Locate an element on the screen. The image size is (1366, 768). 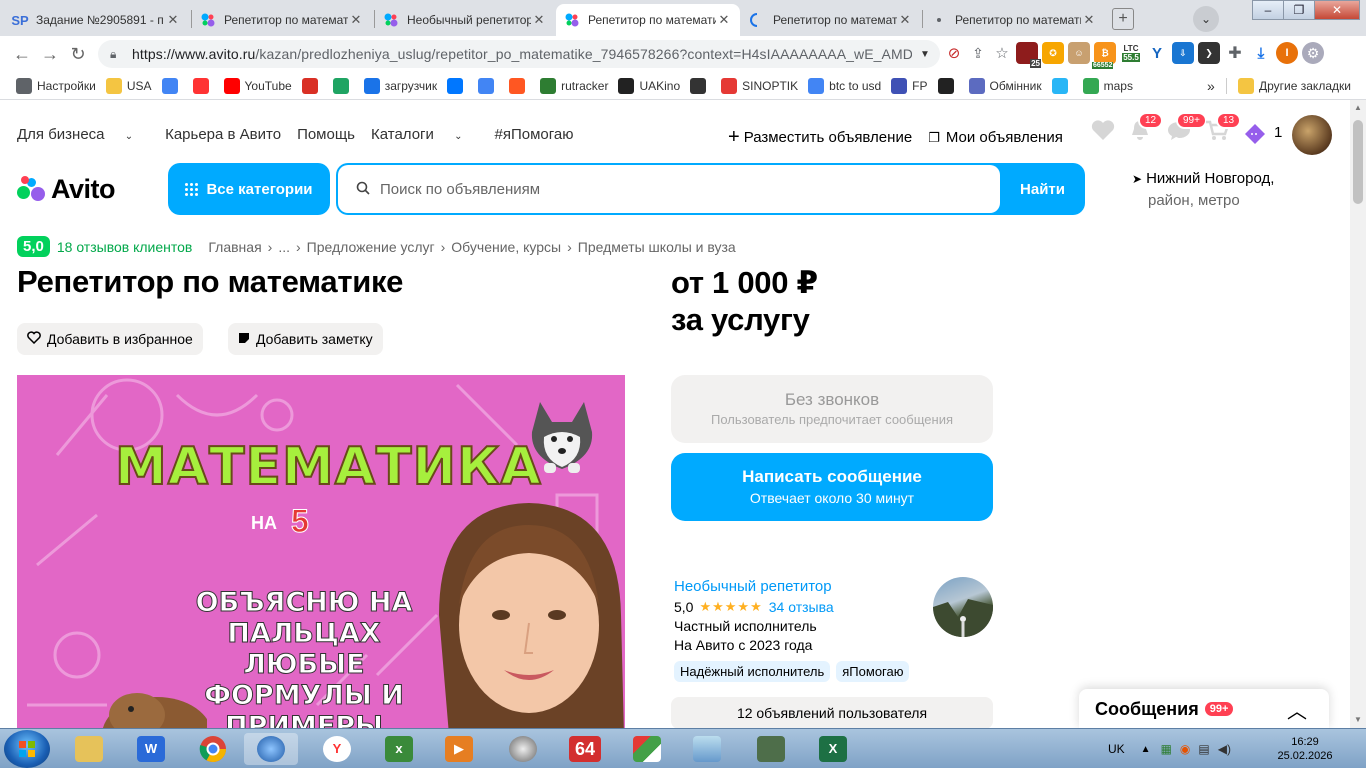
scroll-up-icon: ▲ is located at coordinates (1358, 108).